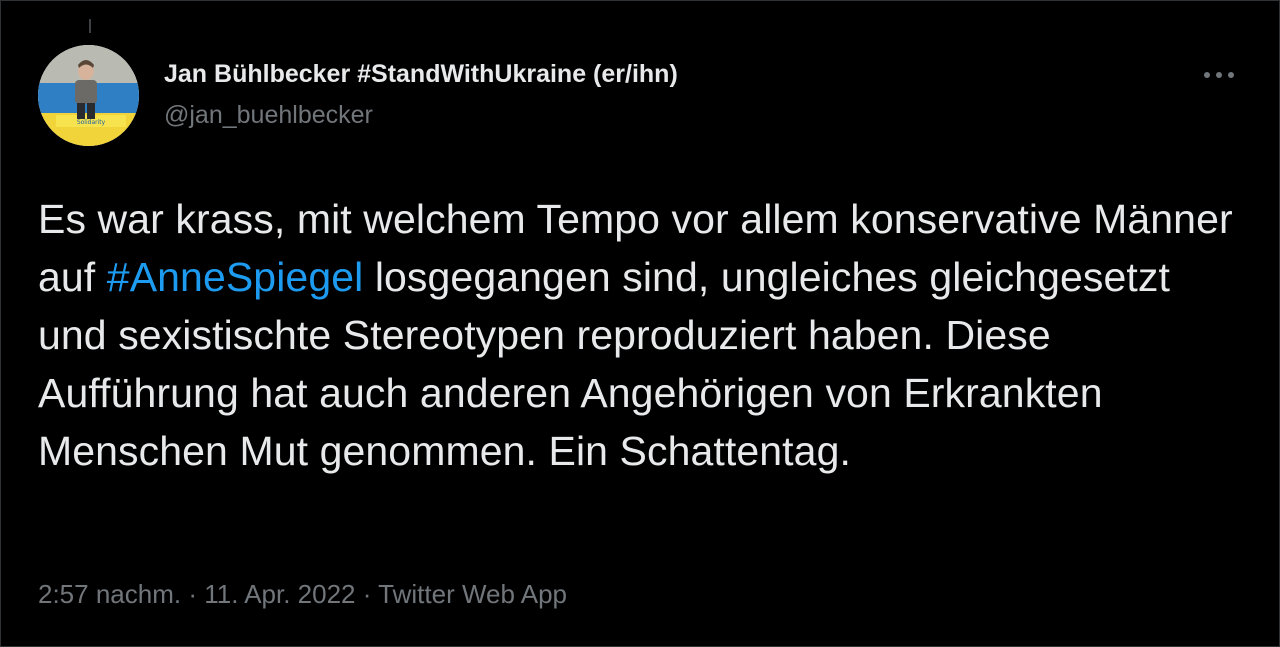  What do you see at coordinates (91, 122) in the screenshot?
I see `avatar-banner-text: Solidarity` at bounding box center [91, 122].